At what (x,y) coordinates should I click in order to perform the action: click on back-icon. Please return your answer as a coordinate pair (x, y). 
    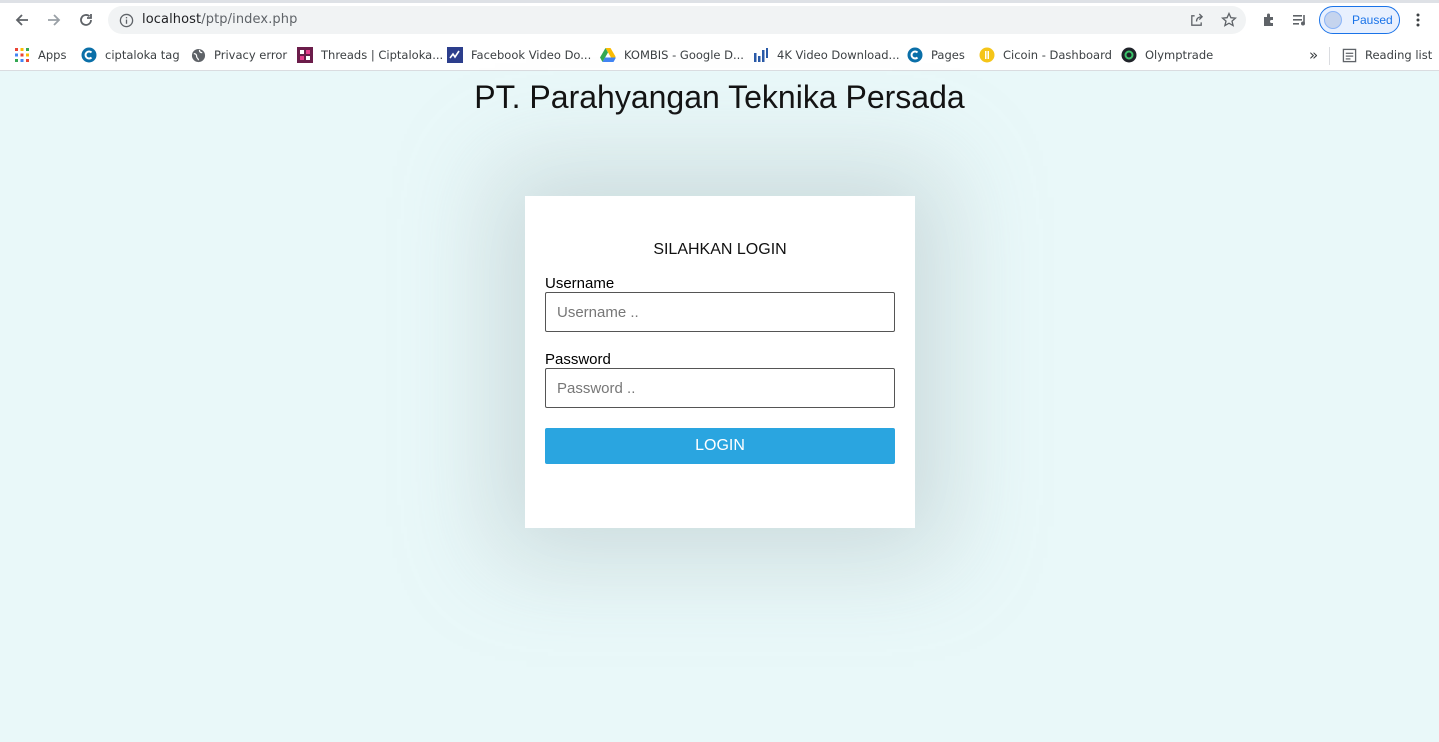
    Looking at the image, I should click on (22, 20).